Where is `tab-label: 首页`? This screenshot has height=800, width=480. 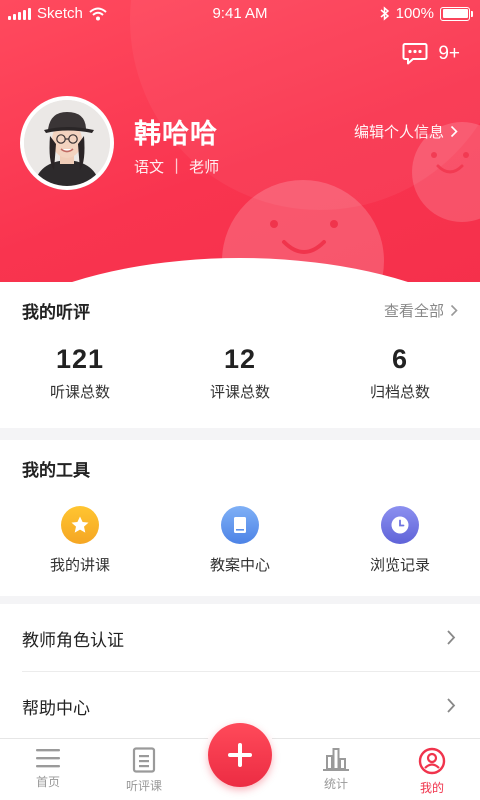
tab-label: 首页 is located at coordinates (47, 782).